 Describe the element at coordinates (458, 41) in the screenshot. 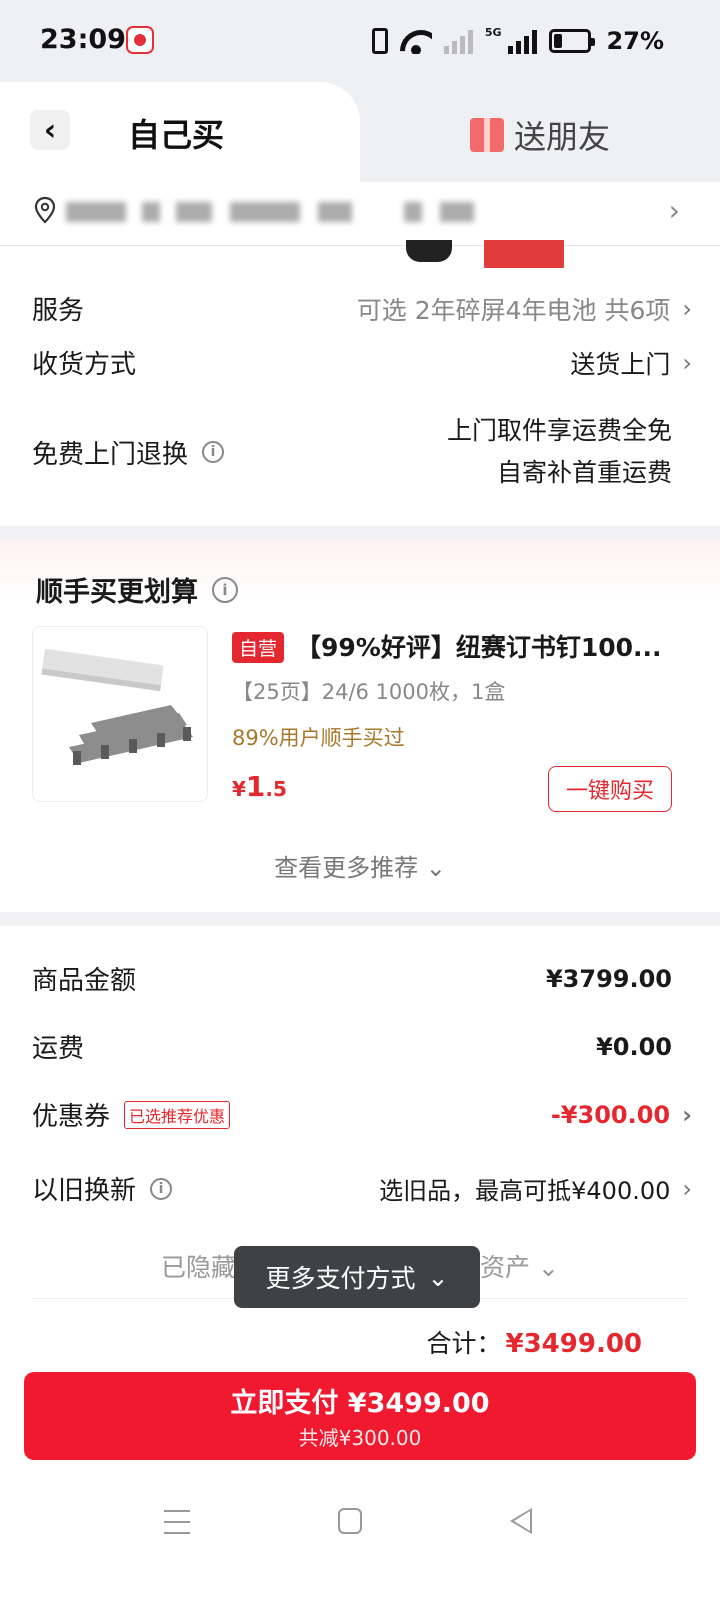

I see `signal-sim1-icon` at that location.